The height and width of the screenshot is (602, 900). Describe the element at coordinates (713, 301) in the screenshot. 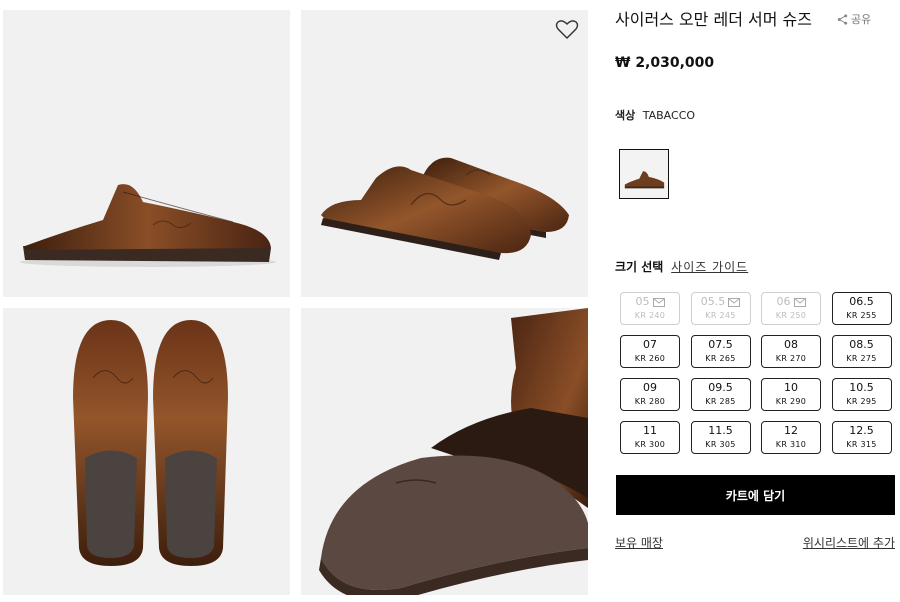

I see `size-eu-label: 05.5` at that location.